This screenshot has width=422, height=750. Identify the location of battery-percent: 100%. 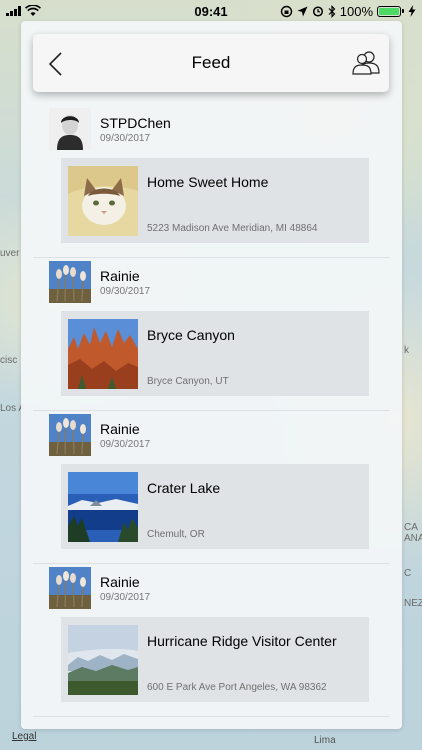
(356, 11).